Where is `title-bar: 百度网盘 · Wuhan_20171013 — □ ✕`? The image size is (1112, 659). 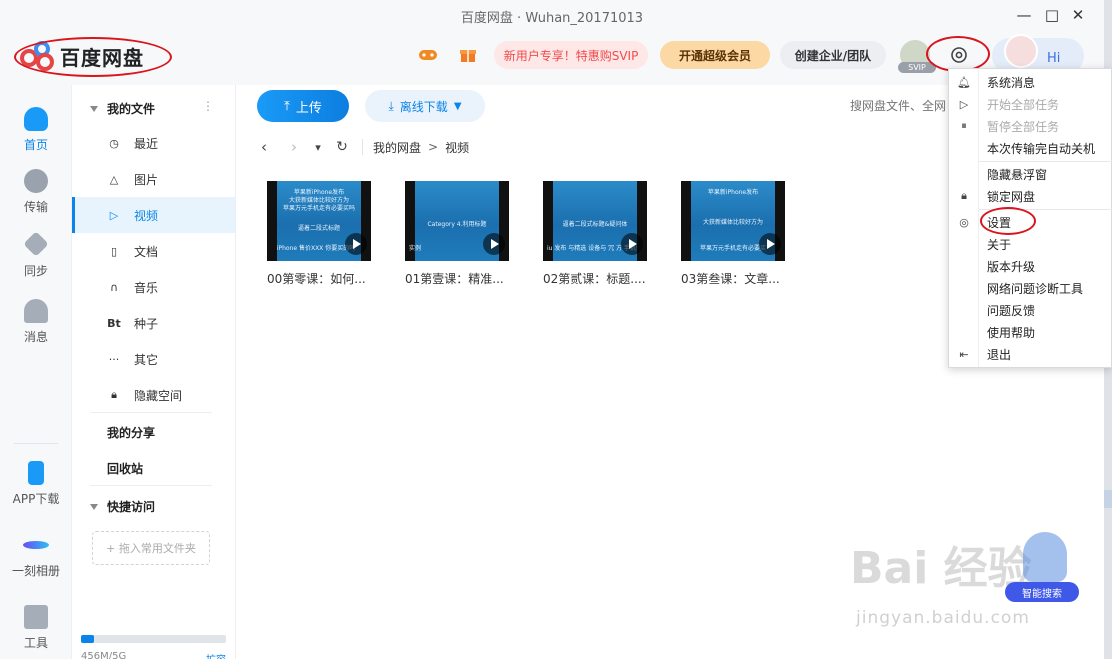
title-bar: 百度网盘 · Wuhan_20171013 — □ ✕ is located at coordinates (552, 15).